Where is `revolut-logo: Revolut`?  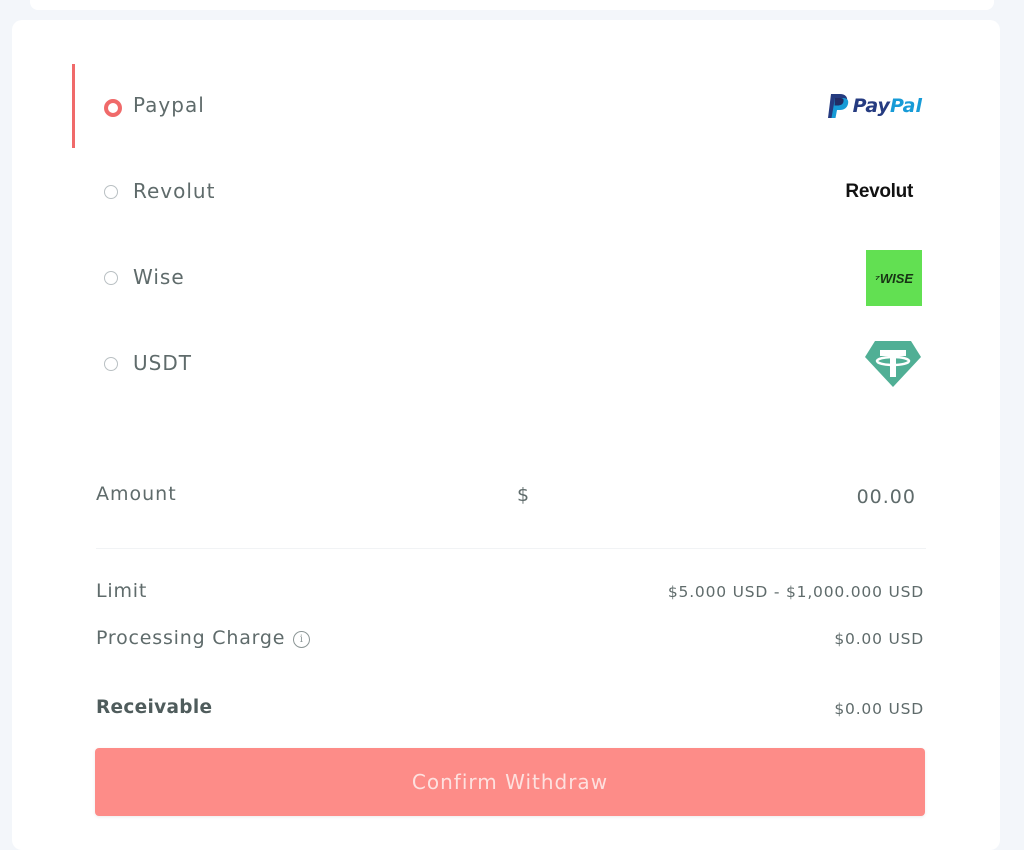
revolut-logo: Revolut is located at coordinates (883, 192).